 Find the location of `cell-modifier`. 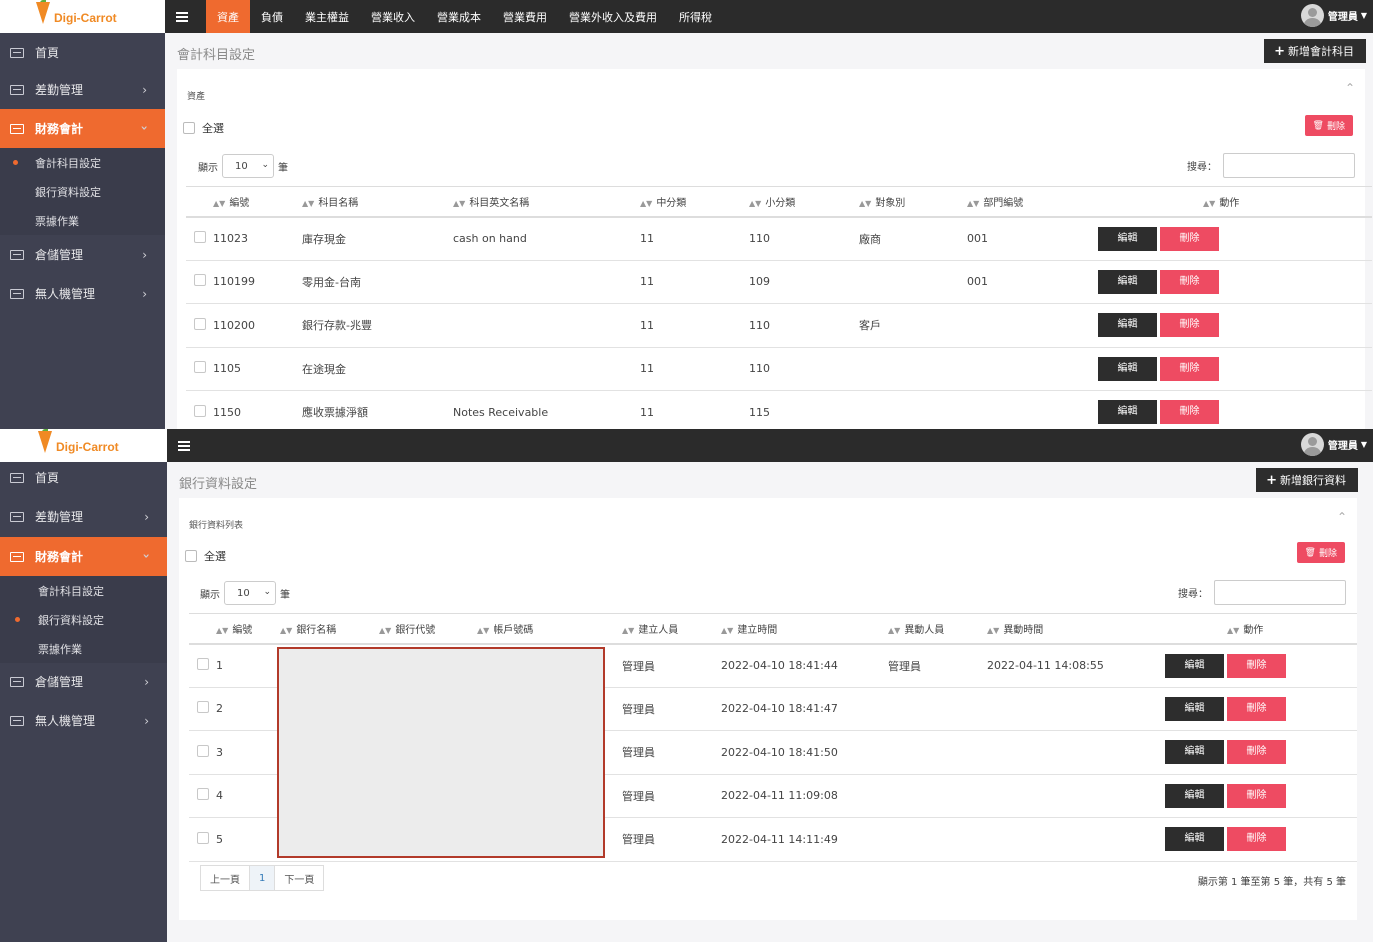

cell-modifier is located at coordinates (937, 752).